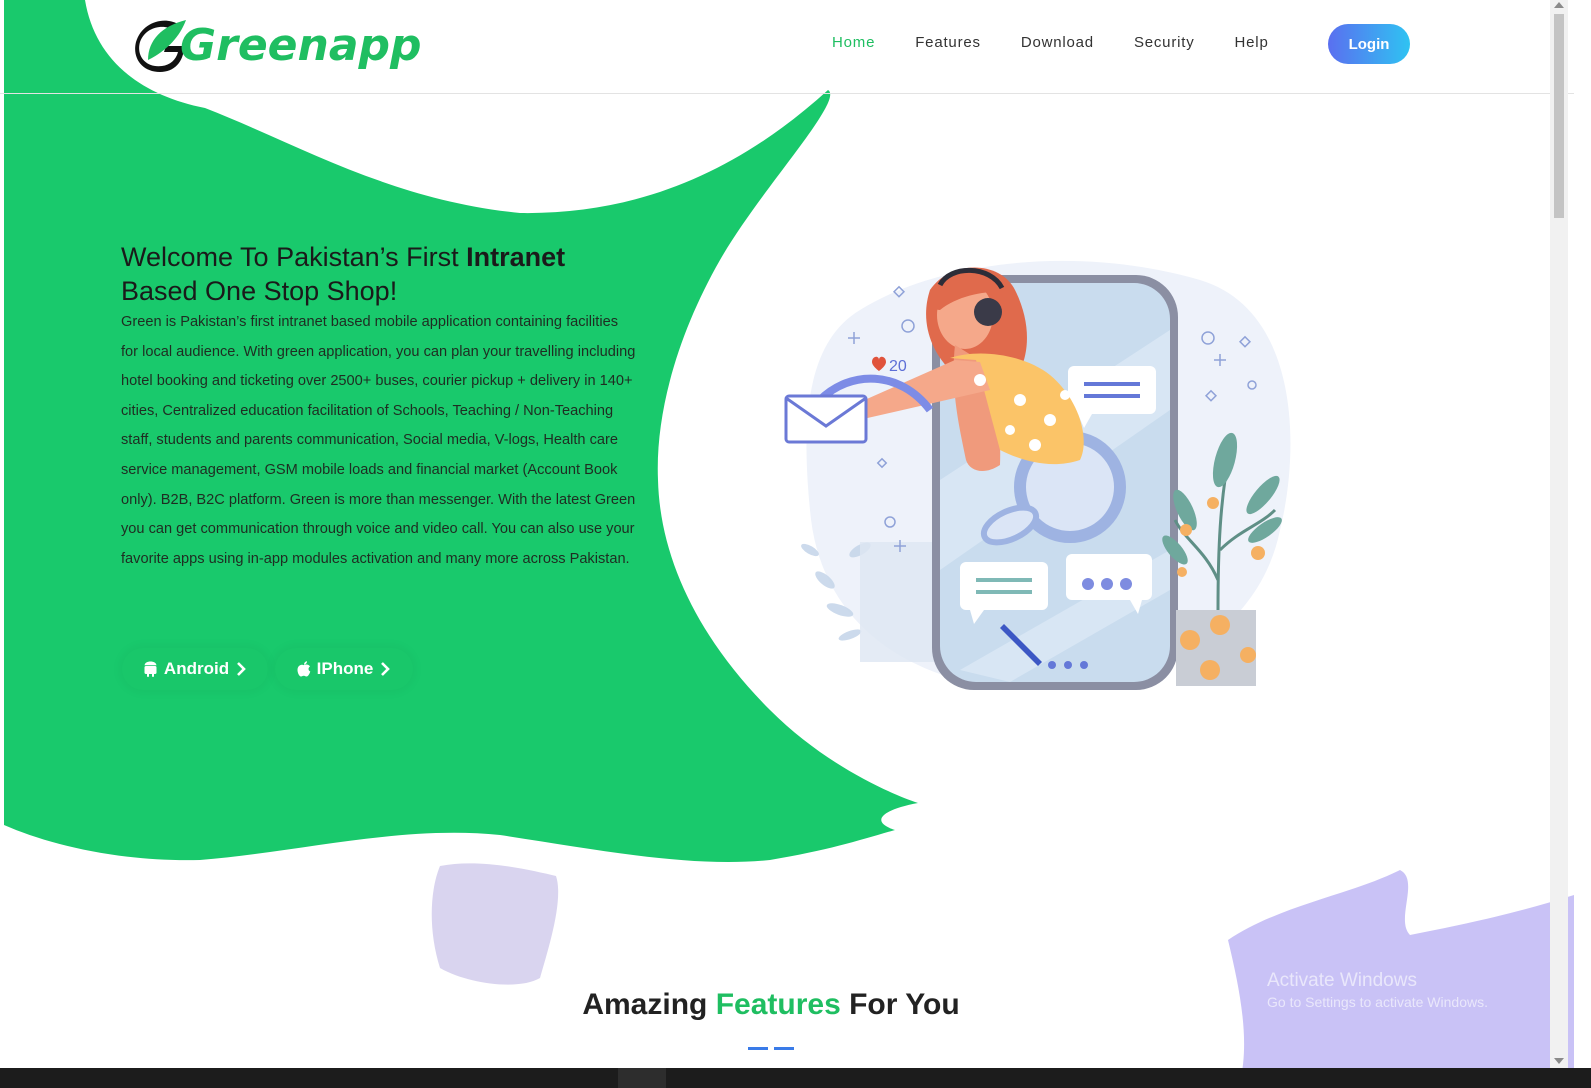  Describe the element at coordinates (795, 1078) in the screenshot. I see `os-taskbar` at that location.